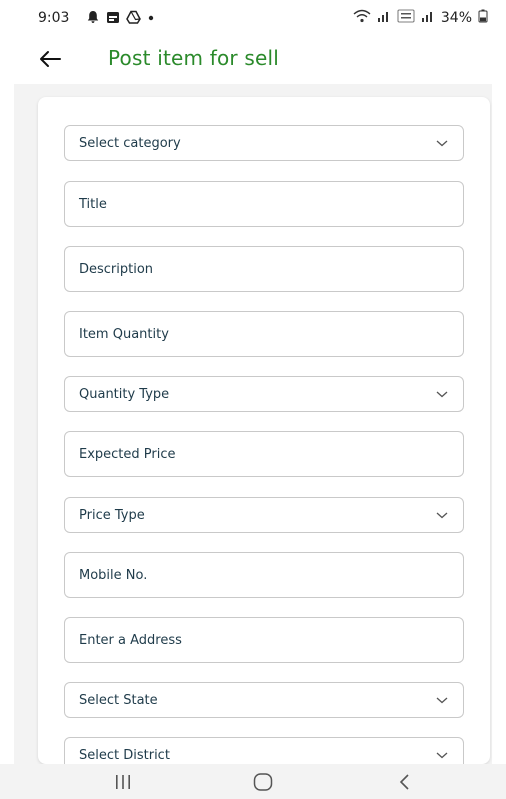  I want to click on field-label: Quantity Type, so click(124, 394).